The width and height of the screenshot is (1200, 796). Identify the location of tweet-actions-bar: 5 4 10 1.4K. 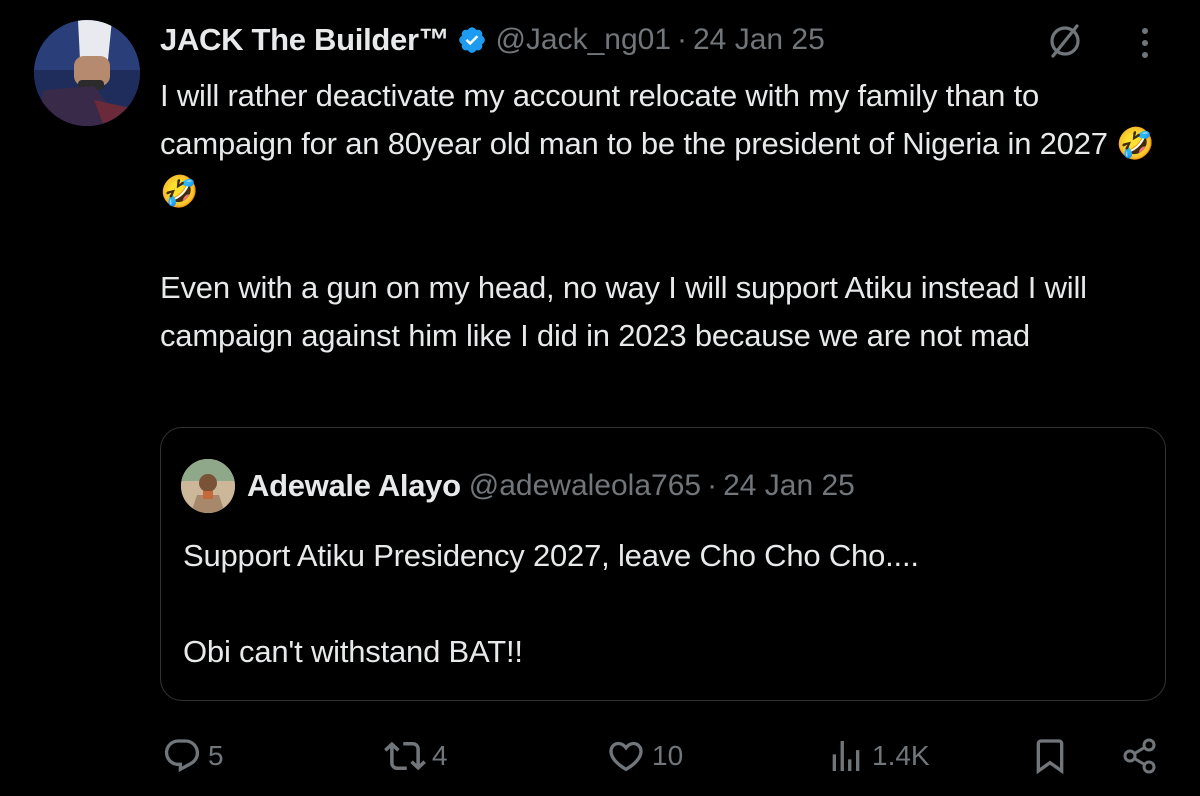
(600, 756).